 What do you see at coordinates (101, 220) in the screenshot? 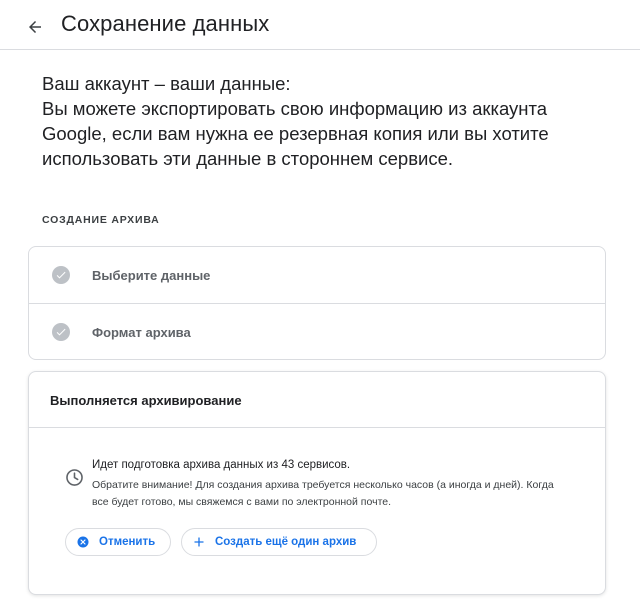
I see `section-label: СОЗДАНИЕ АРХИВА` at bounding box center [101, 220].